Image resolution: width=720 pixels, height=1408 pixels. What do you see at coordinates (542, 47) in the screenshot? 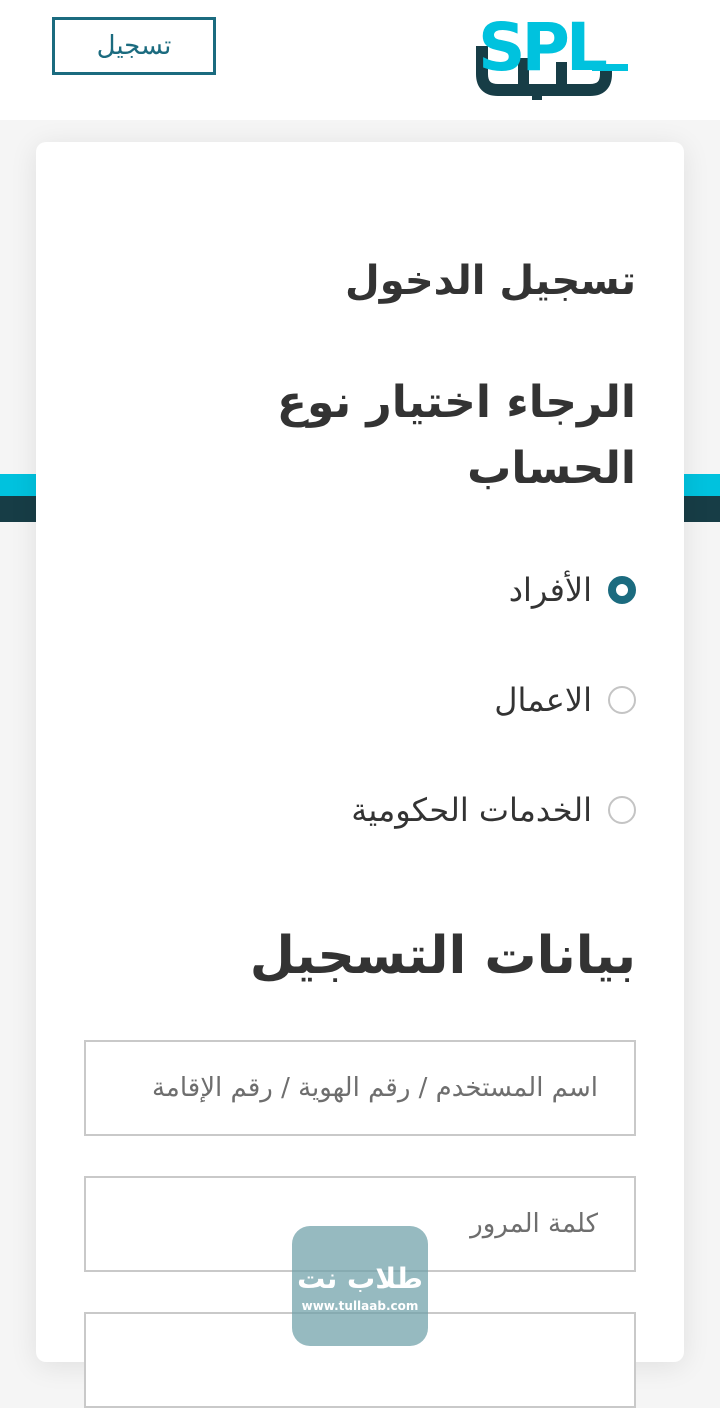
I see `svg-text: SPL` at bounding box center [542, 47].